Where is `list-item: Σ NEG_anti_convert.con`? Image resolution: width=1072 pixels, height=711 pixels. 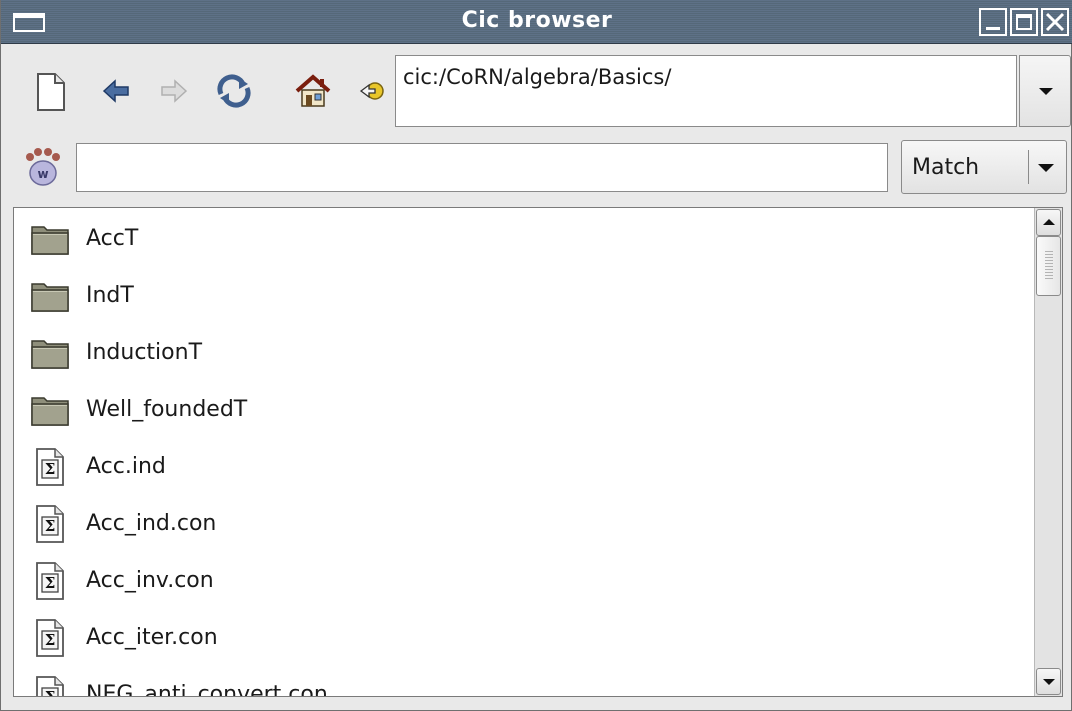 list-item: Σ NEG_anti_convert.con is located at coordinates (524, 681).